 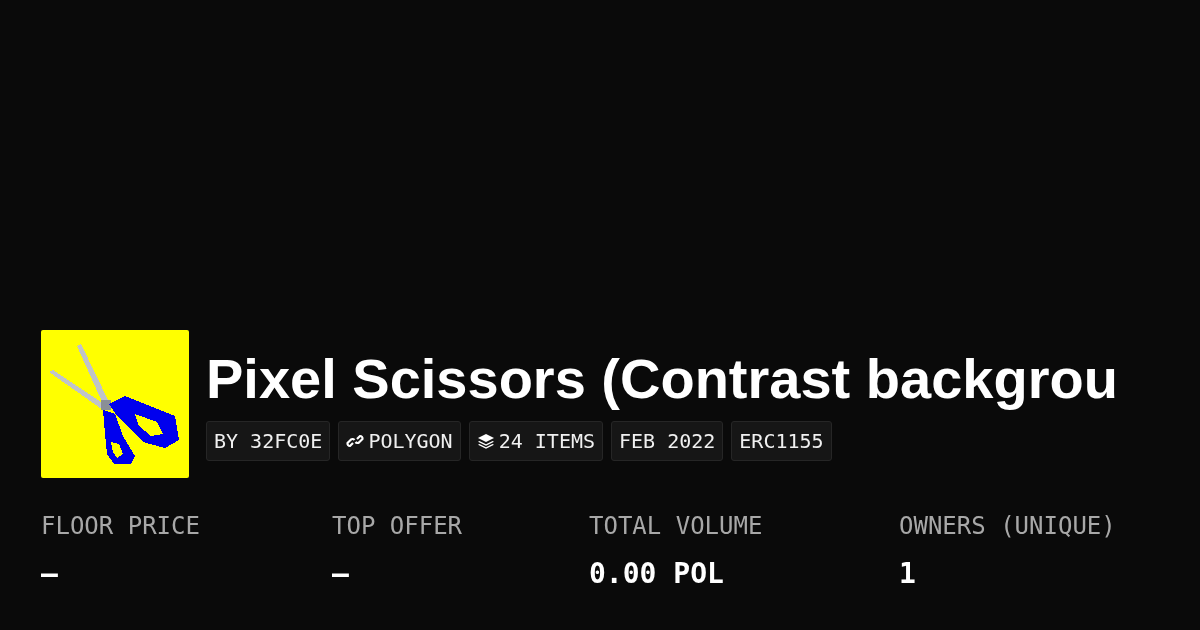 What do you see at coordinates (1008, 526) in the screenshot?
I see `stat-label: OWNERS (UNIQUE)` at bounding box center [1008, 526].